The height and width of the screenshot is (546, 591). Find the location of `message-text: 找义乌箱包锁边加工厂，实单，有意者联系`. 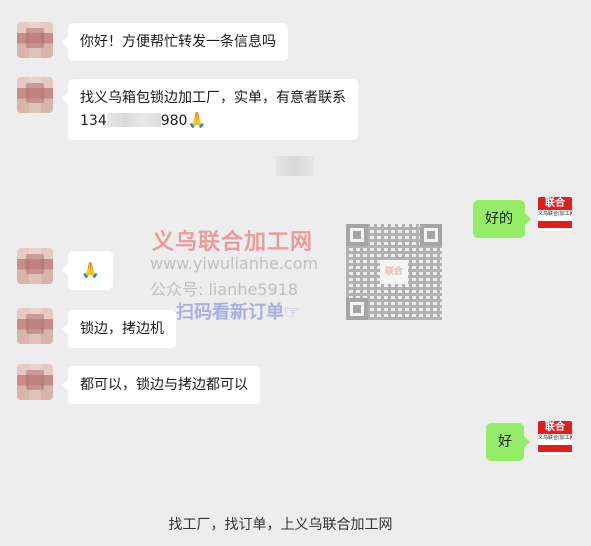

message-text: 找义乌箱包锁边加工厂，实单，有意者联系 is located at coordinates (213, 98).